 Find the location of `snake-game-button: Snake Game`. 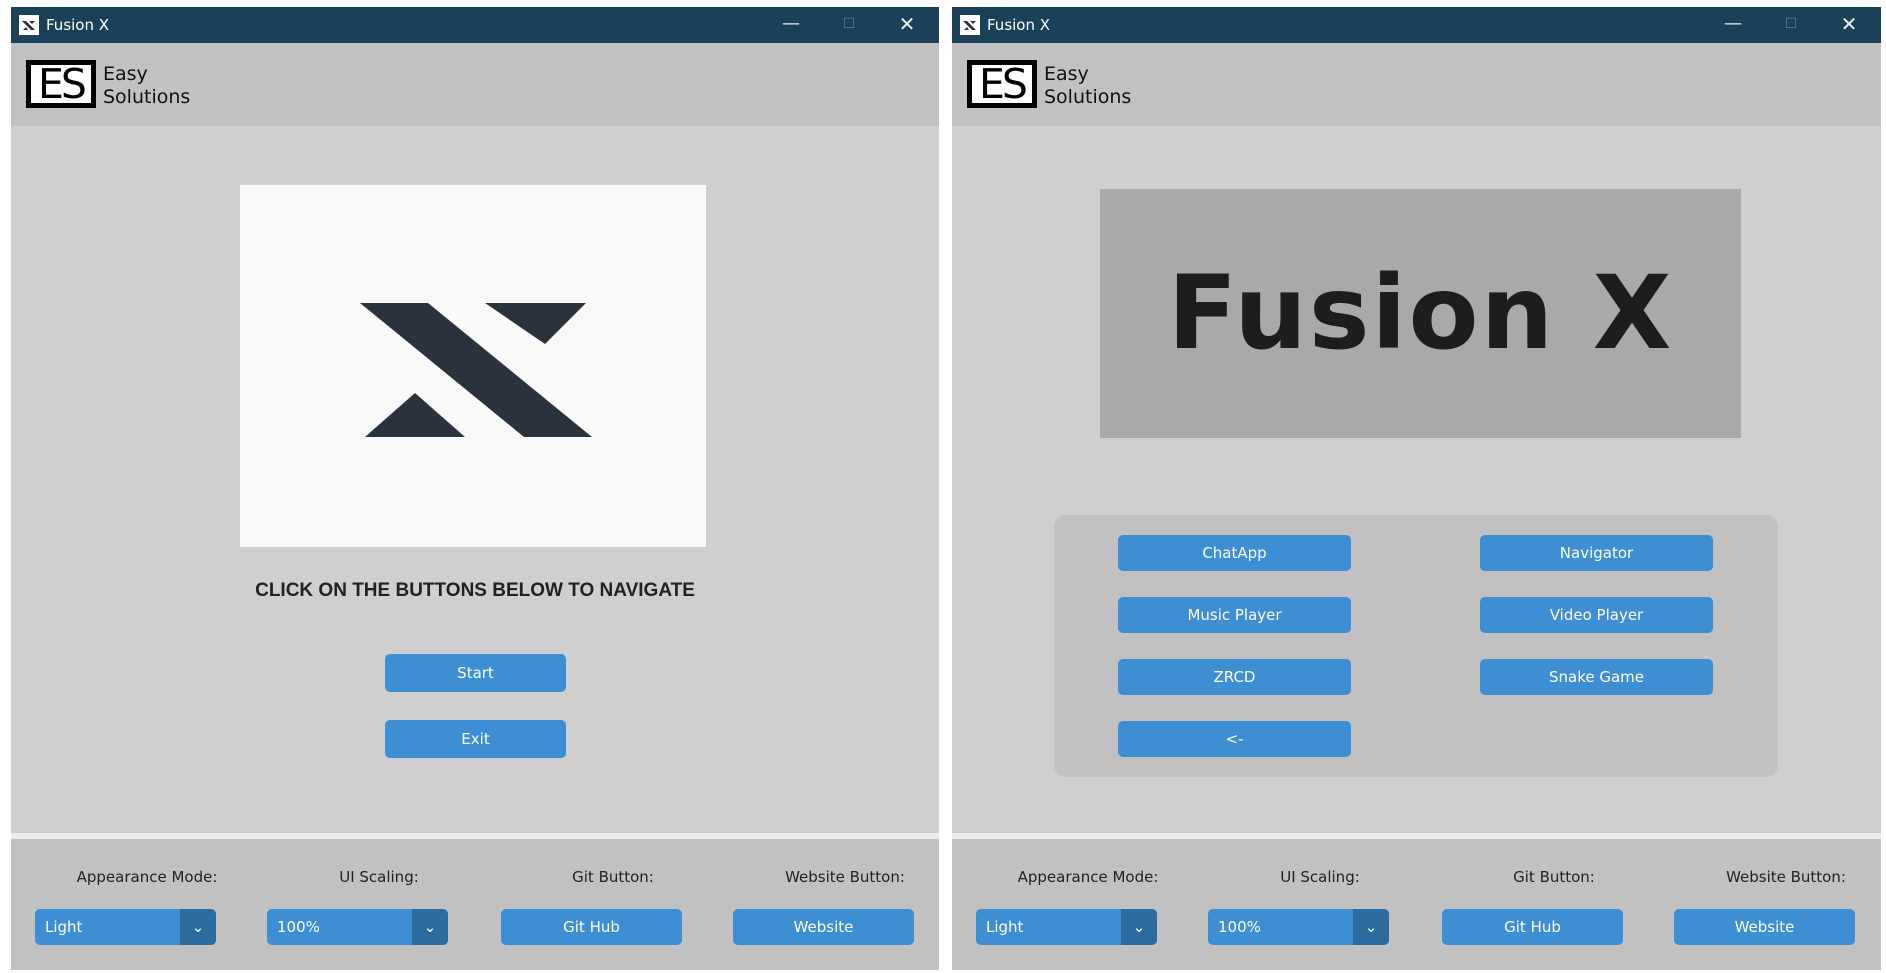

snake-game-button: Snake Game is located at coordinates (1596, 677).